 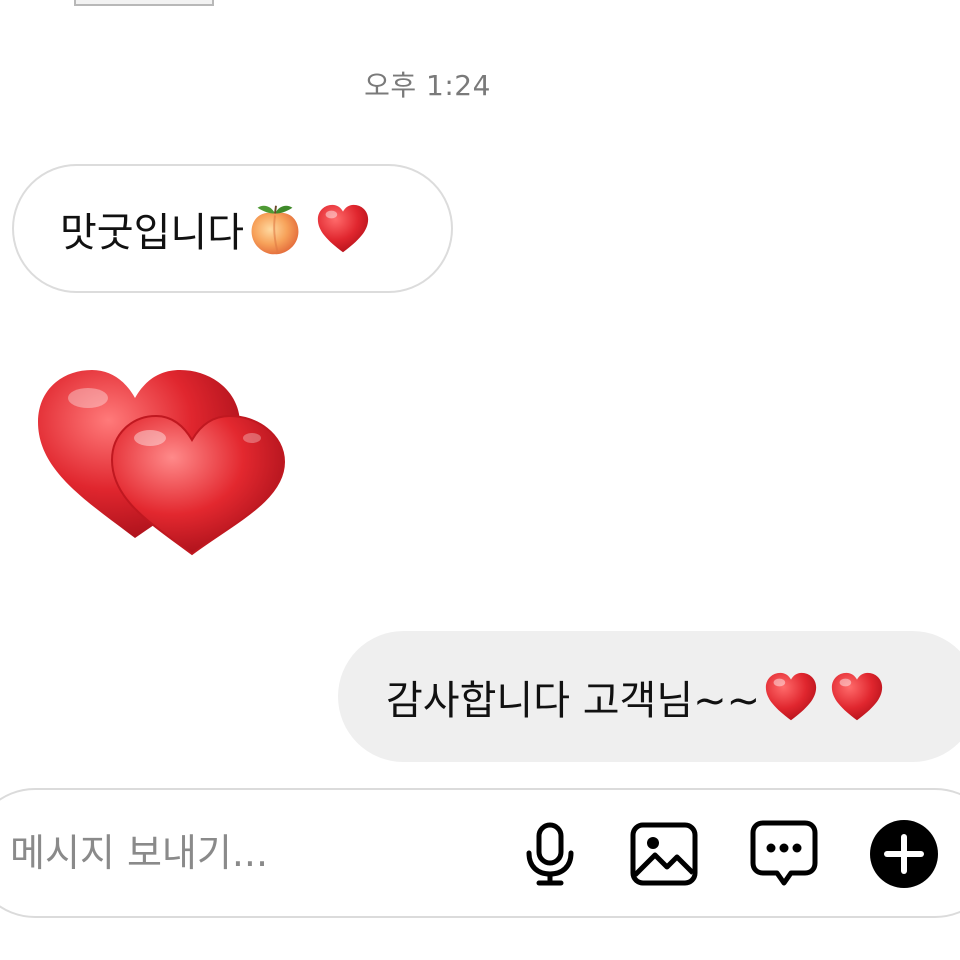 What do you see at coordinates (573, 700) in the screenshot?
I see `message-text: 감사합니다 고객님~~` at bounding box center [573, 700].